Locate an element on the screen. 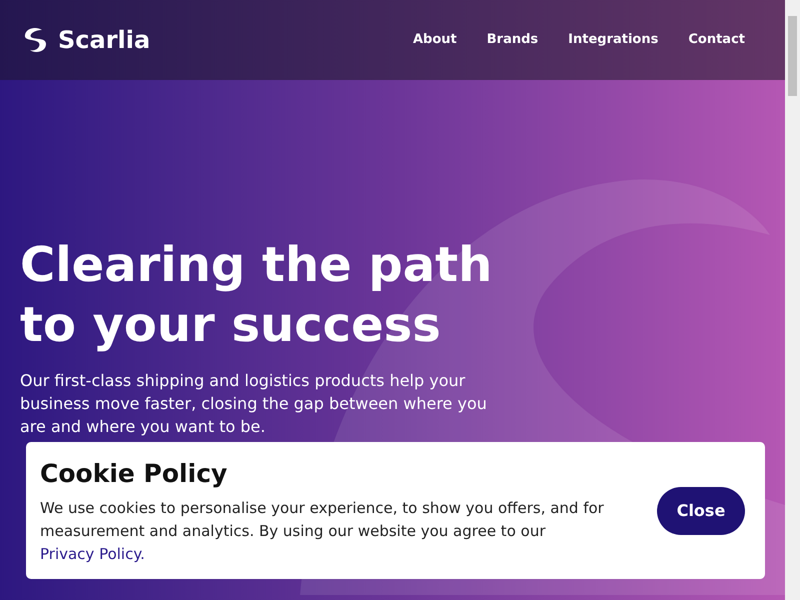 This screenshot has width=800, height=600. hero-headline: to your success is located at coordinates (231, 325).